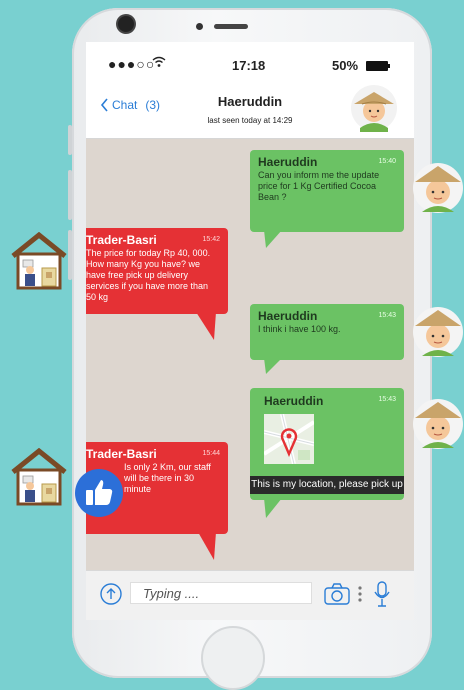  What do you see at coordinates (345, 65) in the screenshot?
I see `battery-percent: 50%` at bounding box center [345, 65].